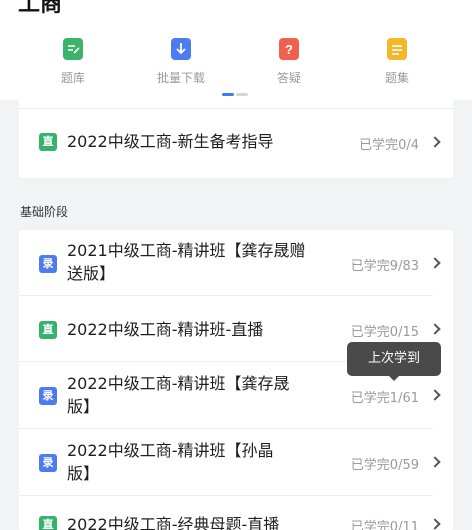 This screenshot has height=530, width=472. Describe the element at coordinates (178, 395) in the screenshot. I see `course-title: 2022中级工商-精讲班【龚存晟版】` at that location.